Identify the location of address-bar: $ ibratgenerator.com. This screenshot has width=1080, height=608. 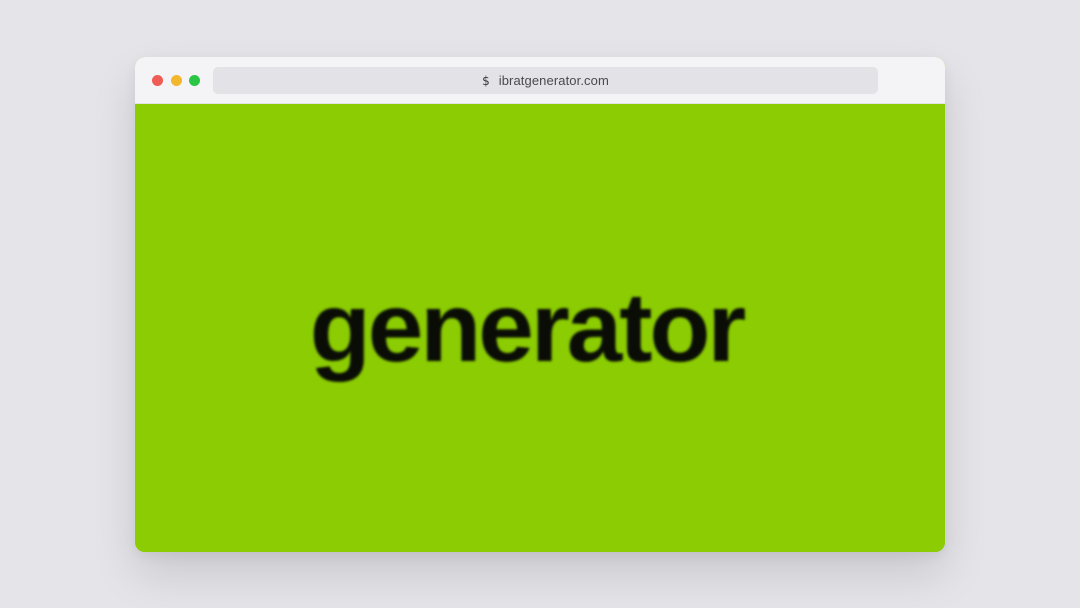
(545, 80).